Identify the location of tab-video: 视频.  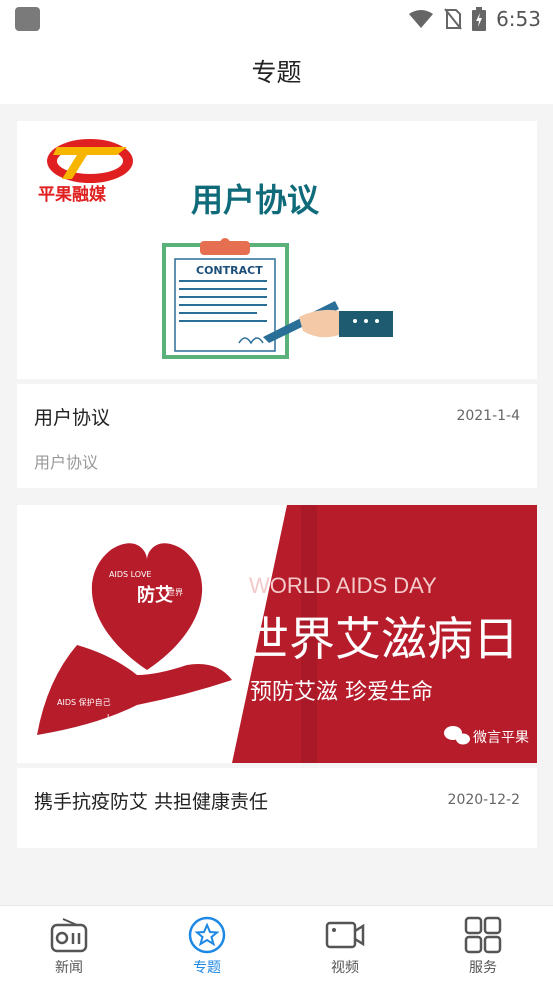
(345, 945).